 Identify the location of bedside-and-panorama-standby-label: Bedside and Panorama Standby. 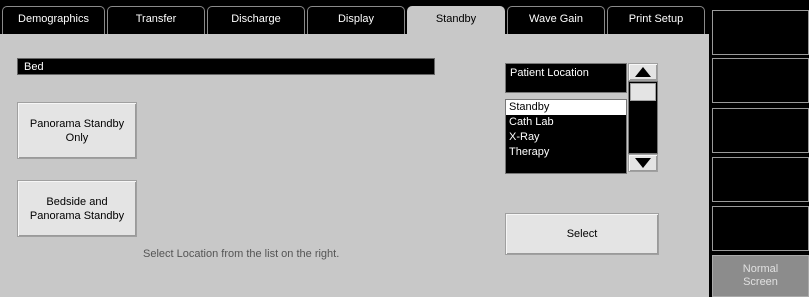
(77, 208).